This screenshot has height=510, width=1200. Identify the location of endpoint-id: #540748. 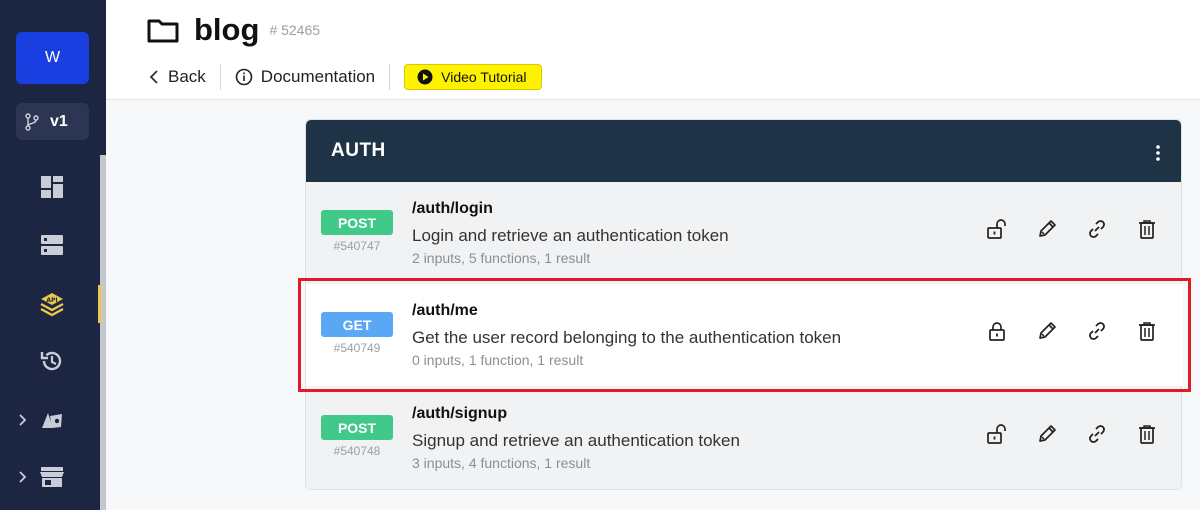
(357, 451).